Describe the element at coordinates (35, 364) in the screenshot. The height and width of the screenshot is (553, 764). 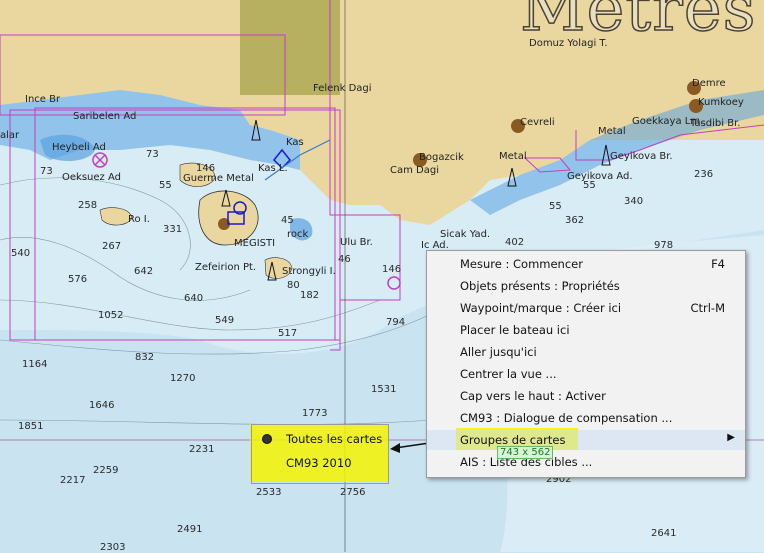
I see `depth-sounding: 1164` at that location.